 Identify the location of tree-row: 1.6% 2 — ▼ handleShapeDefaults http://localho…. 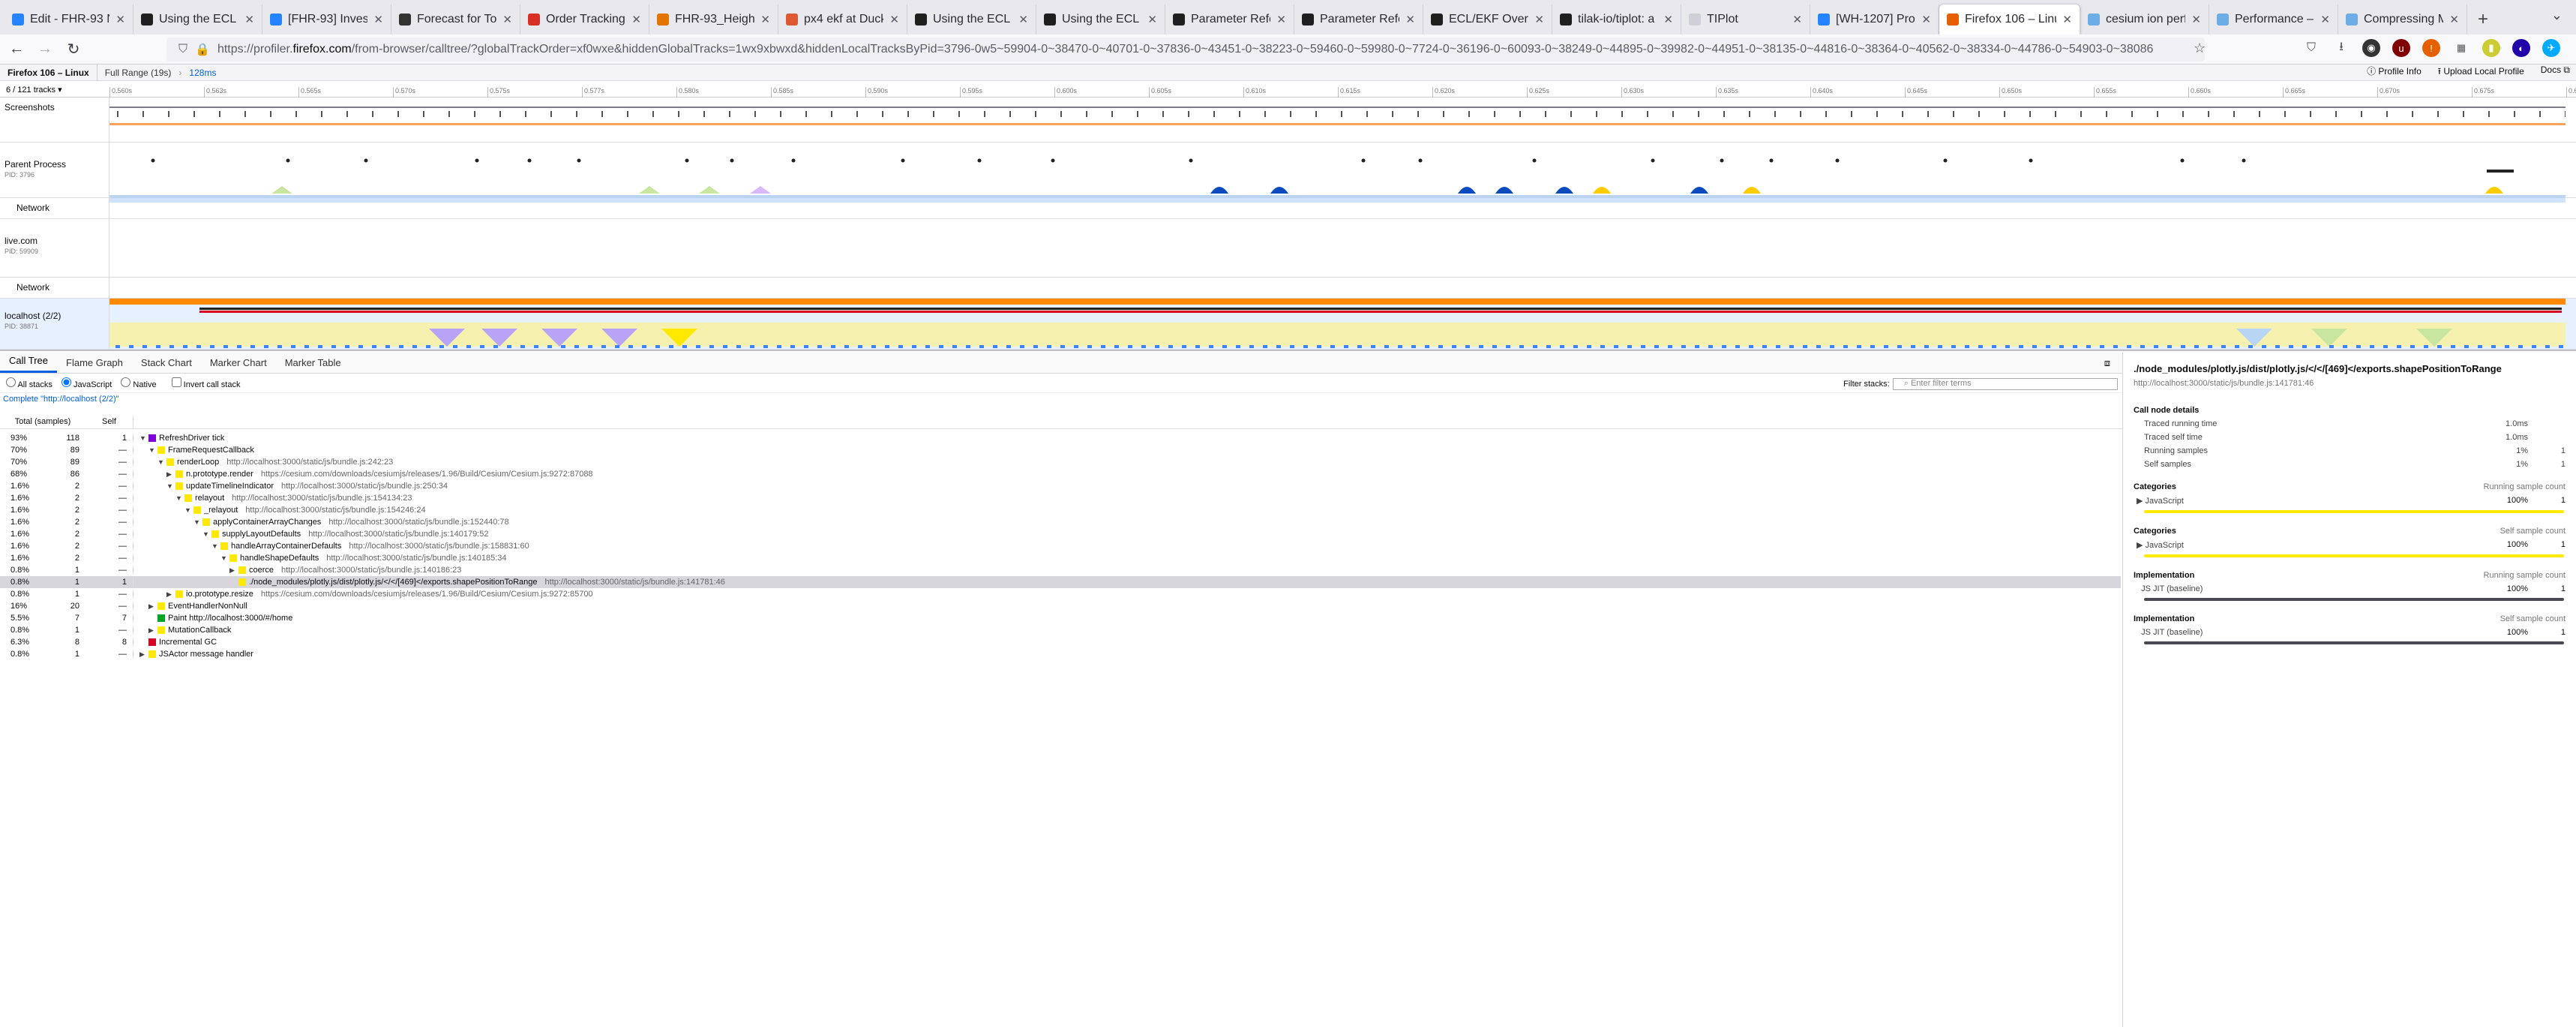
(1061, 558).